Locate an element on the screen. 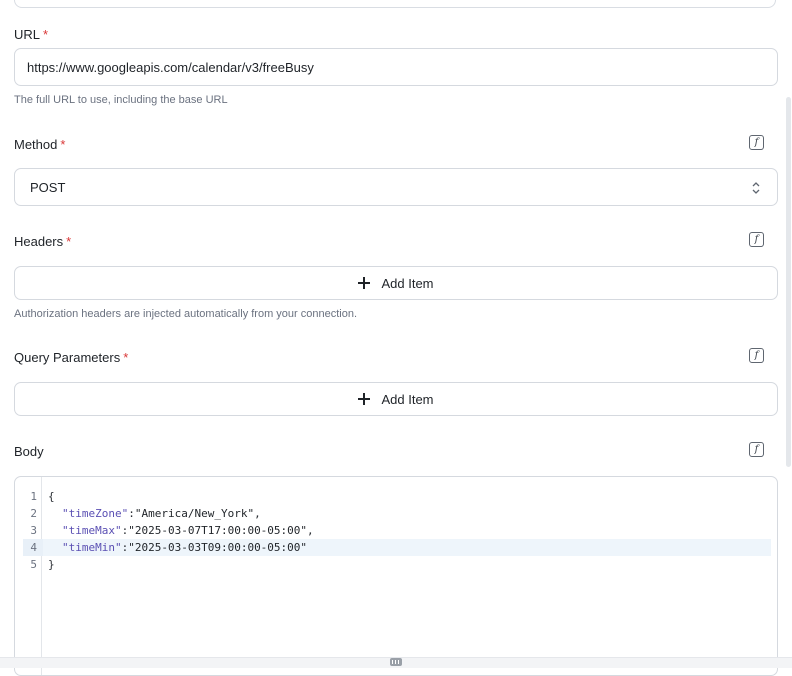  query-parameters-function-icon: f is located at coordinates (756, 355).